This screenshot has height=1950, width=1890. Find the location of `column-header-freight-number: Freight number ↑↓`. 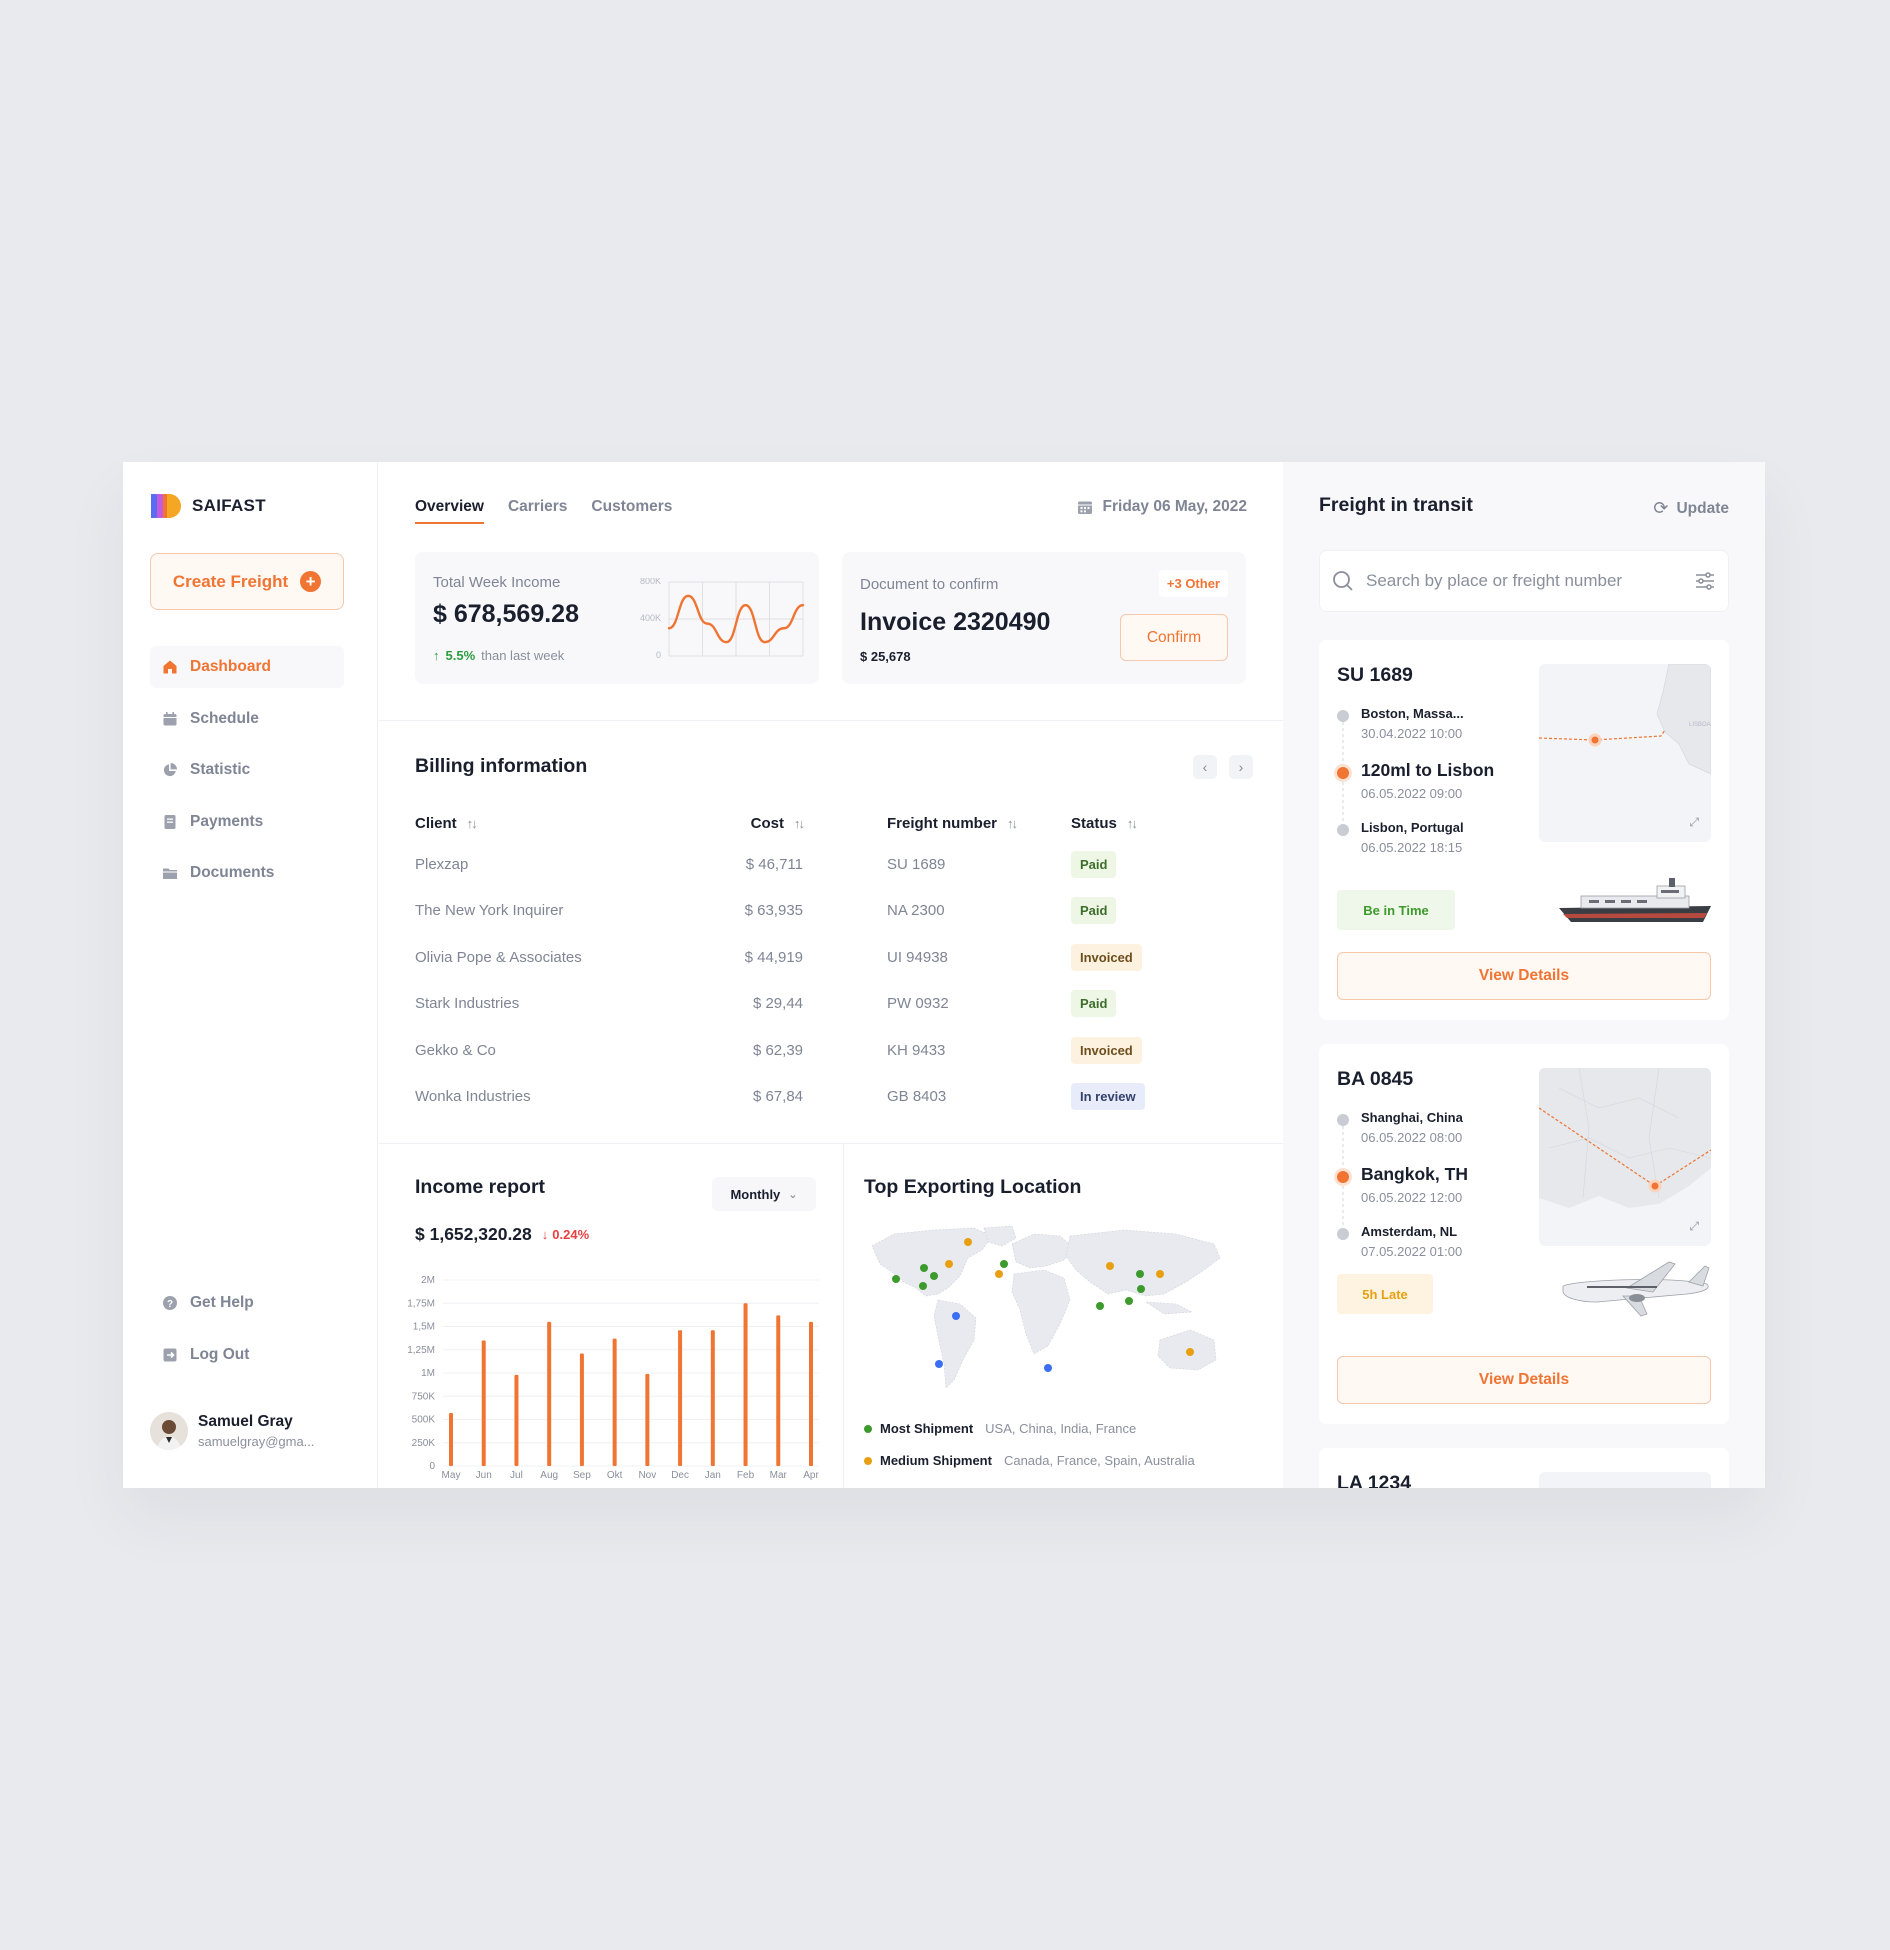

column-header-freight-number: Freight number ↑↓ is located at coordinates (917, 823).